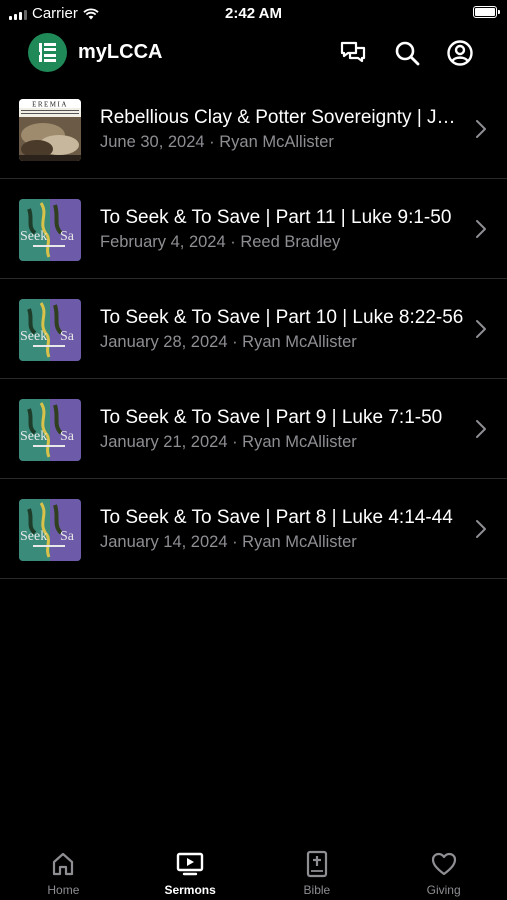 The width and height of the screenshot is (507, 900). What do you see at coordinates (220, 242) in the screenshot?
I see `sermon-meta: February 4, 2024 · Reed Bradley` at bounding box center [220, 242].